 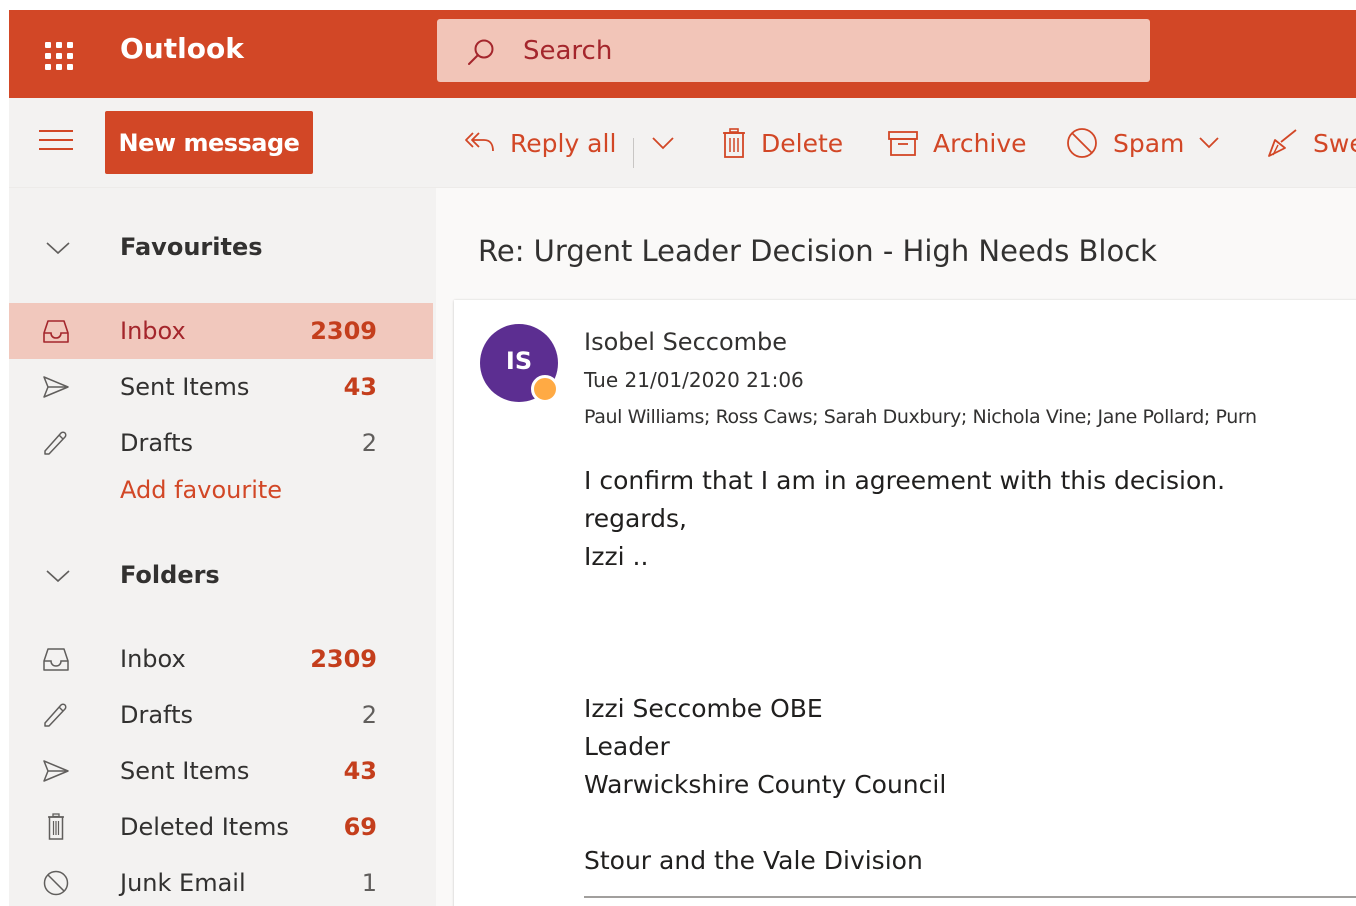 I want to click on delete-button: Delete, so click(x=782, y=143).